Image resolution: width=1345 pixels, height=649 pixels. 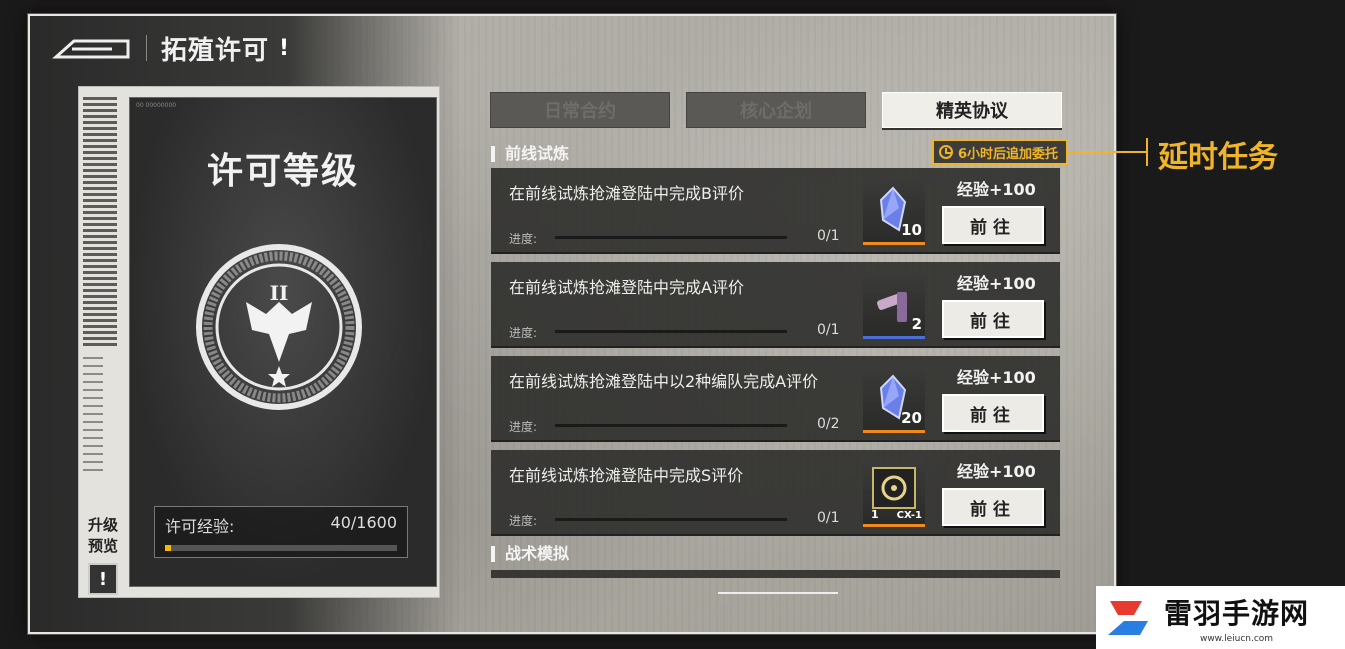 What do you see at coordinates (102, 535) in the screenshot?
I see `upgrade-preview-label: 升级预览` at bounding box center [102, 535].